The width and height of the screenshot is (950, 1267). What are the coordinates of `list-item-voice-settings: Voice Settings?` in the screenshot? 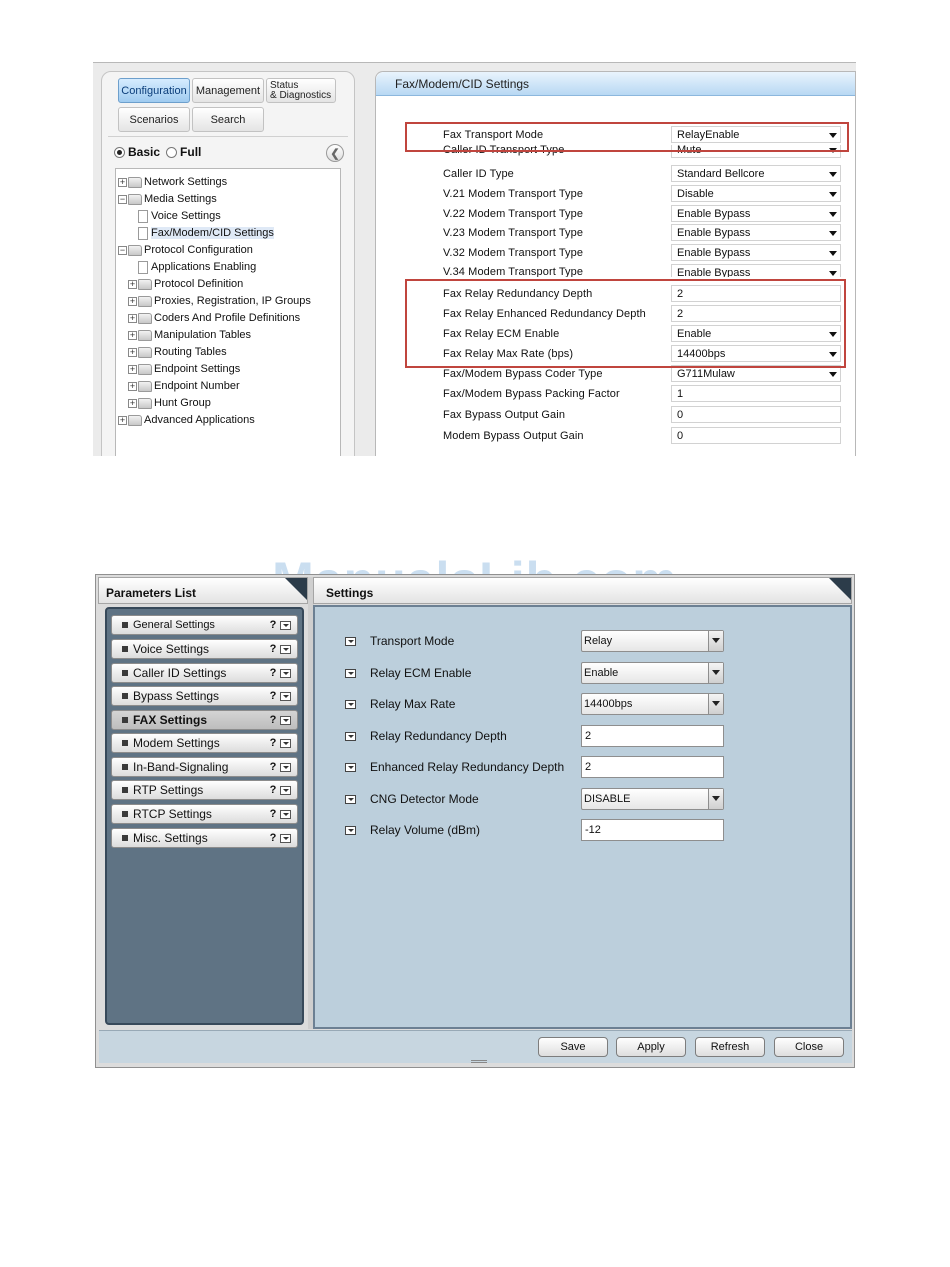 It's located at (204, 649).